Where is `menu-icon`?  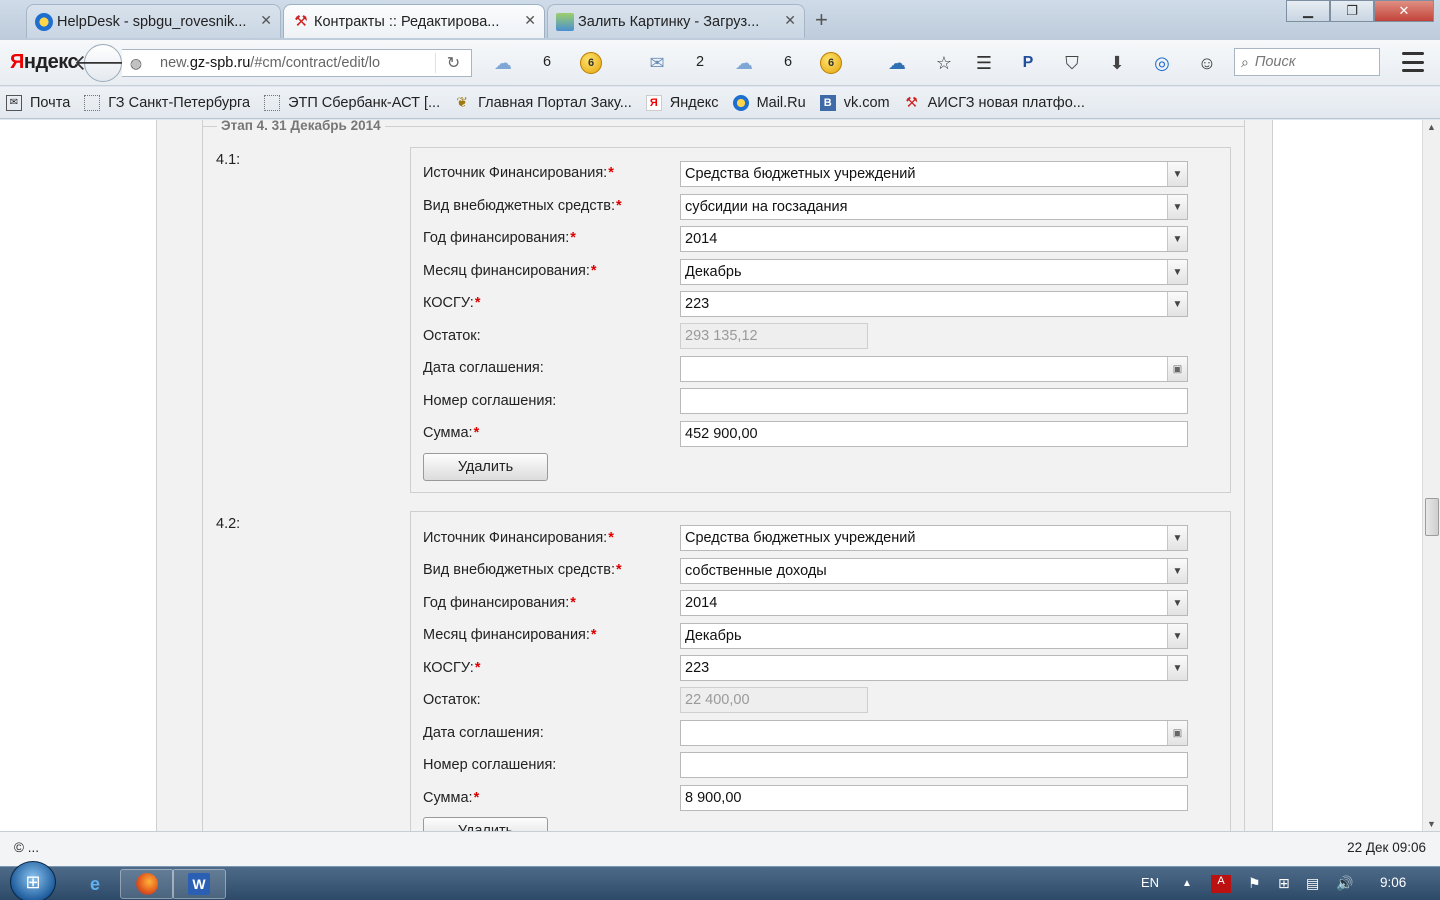
menu-icon is located at coordinates (1413, 62).